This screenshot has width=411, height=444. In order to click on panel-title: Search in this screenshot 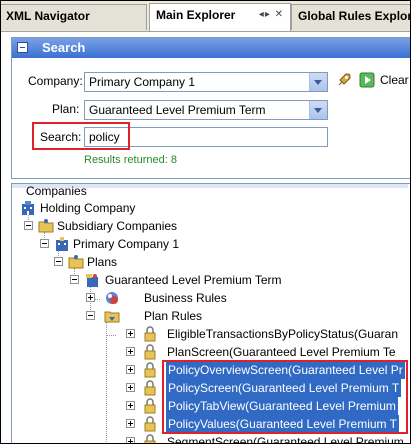, I will do `click(64, 47)`.